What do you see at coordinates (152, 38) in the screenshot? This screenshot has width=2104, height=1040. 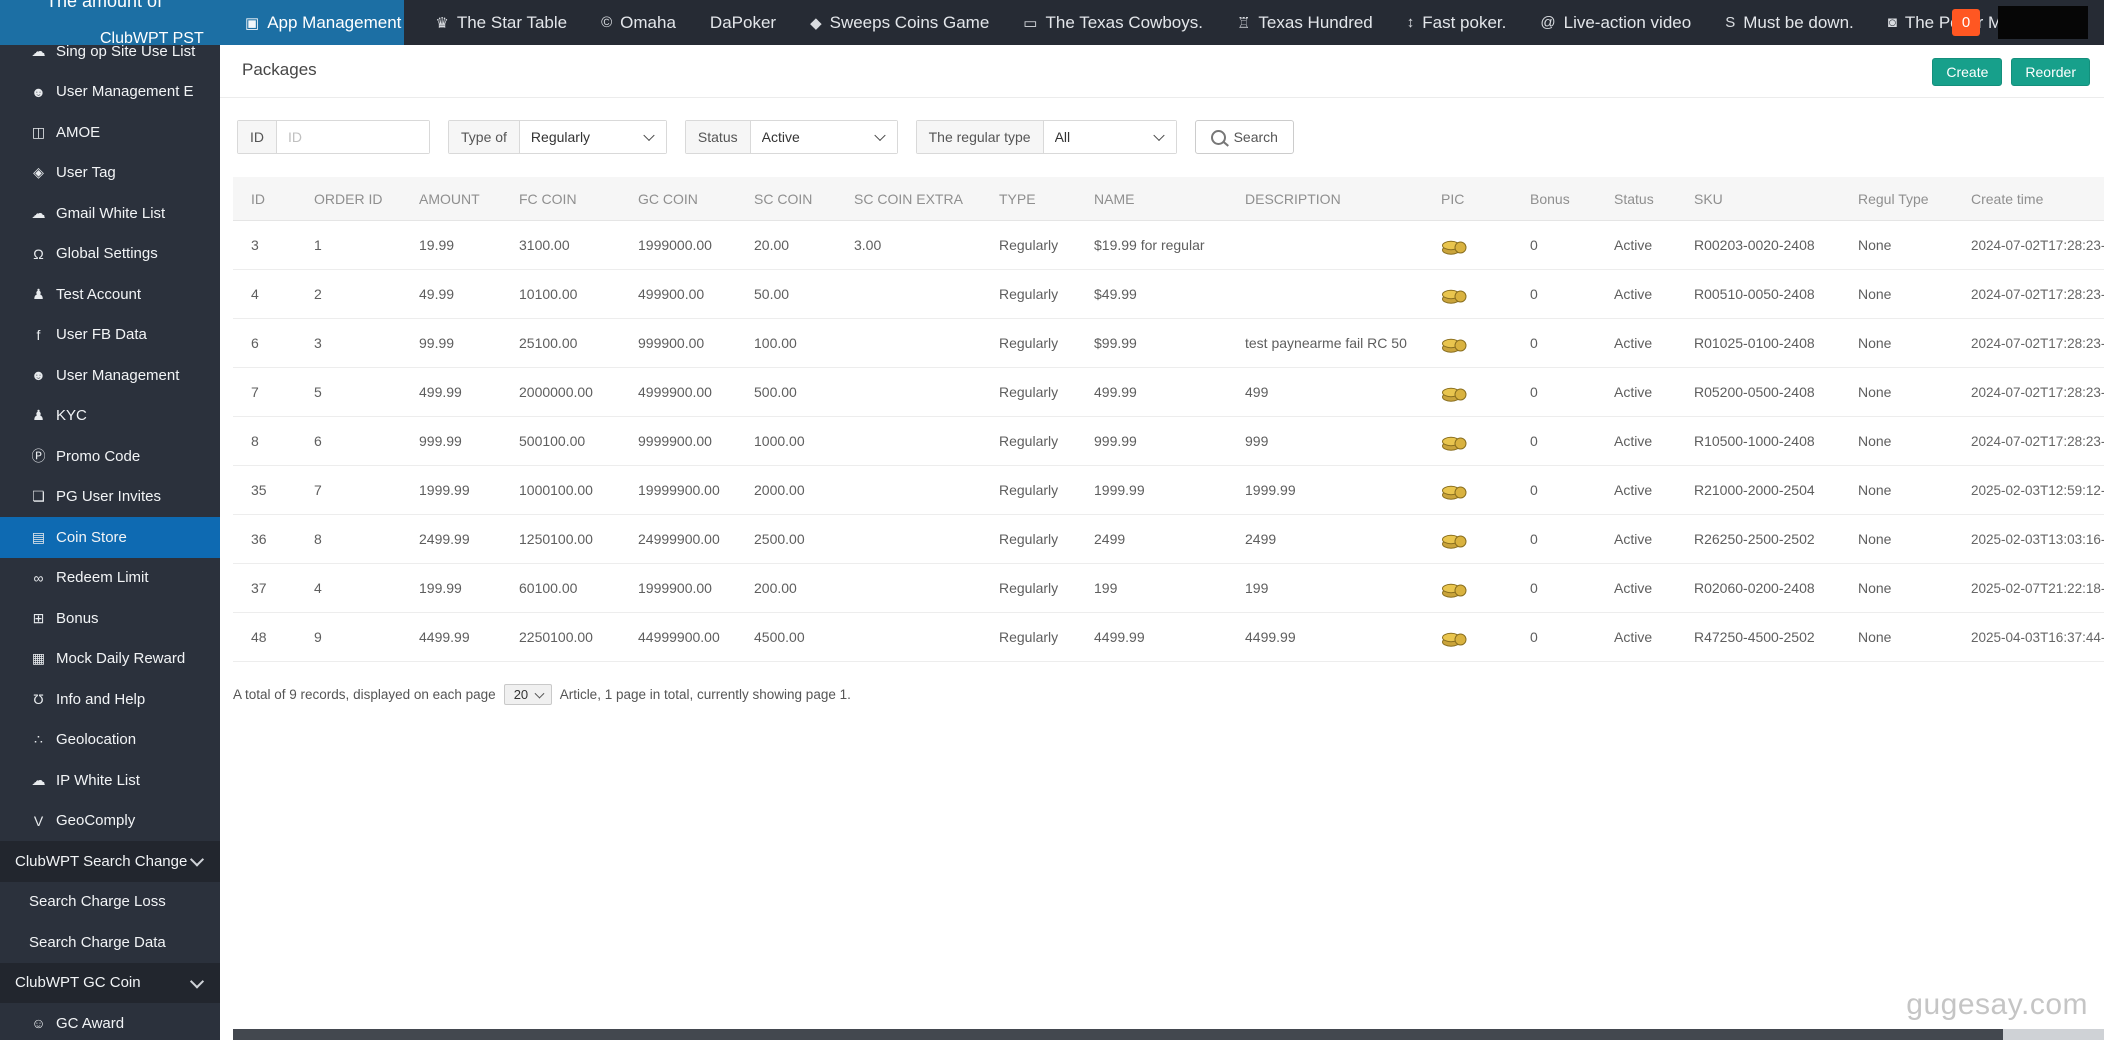 I see `sidebar-header-title: ClubWPT PST` at bounding box center [152, 38].